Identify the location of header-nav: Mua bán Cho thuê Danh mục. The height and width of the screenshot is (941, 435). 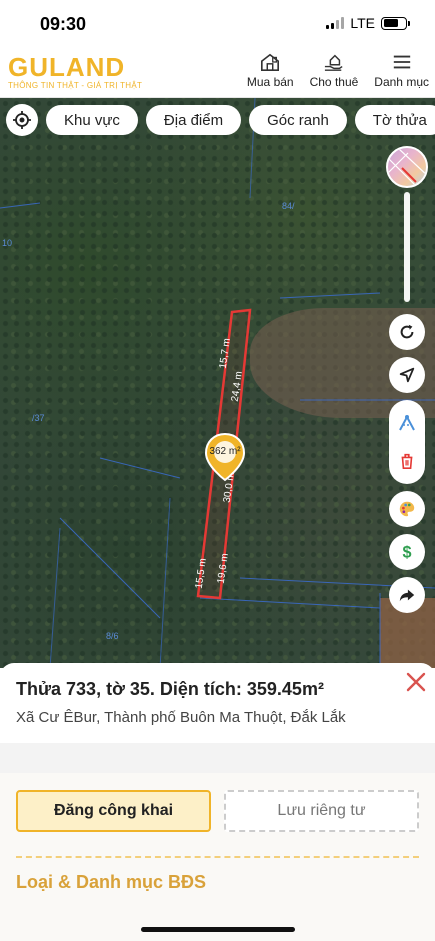
(338, 70).